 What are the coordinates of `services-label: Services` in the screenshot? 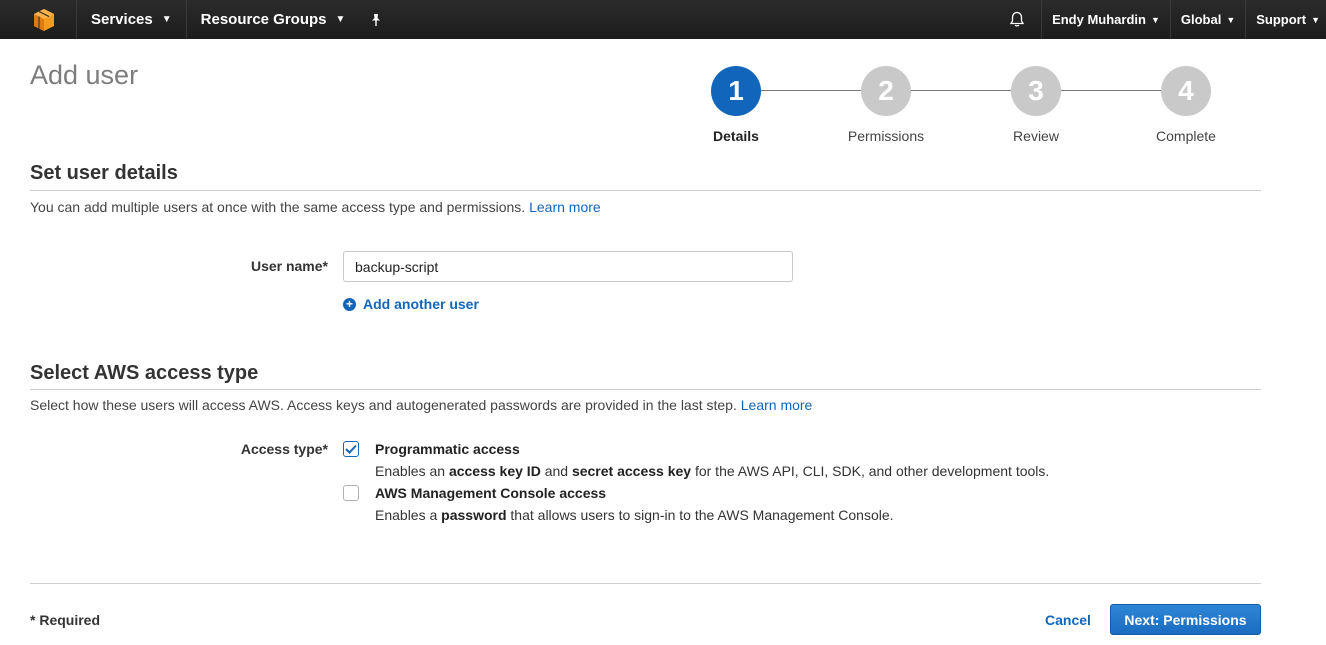 It's located at (122, 19).